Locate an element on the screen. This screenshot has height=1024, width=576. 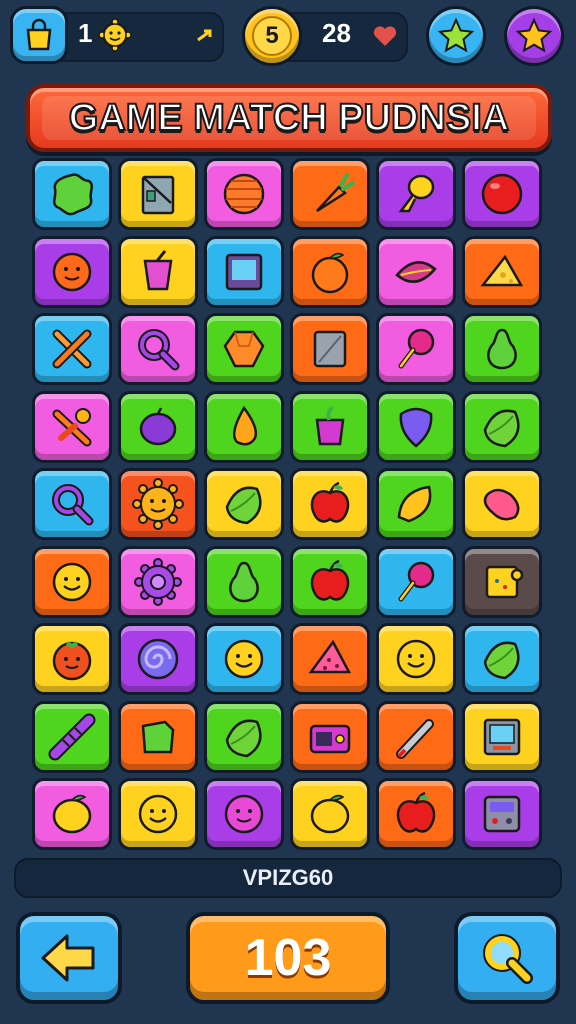
score-value: 103 is located at coordinates (288, 958).